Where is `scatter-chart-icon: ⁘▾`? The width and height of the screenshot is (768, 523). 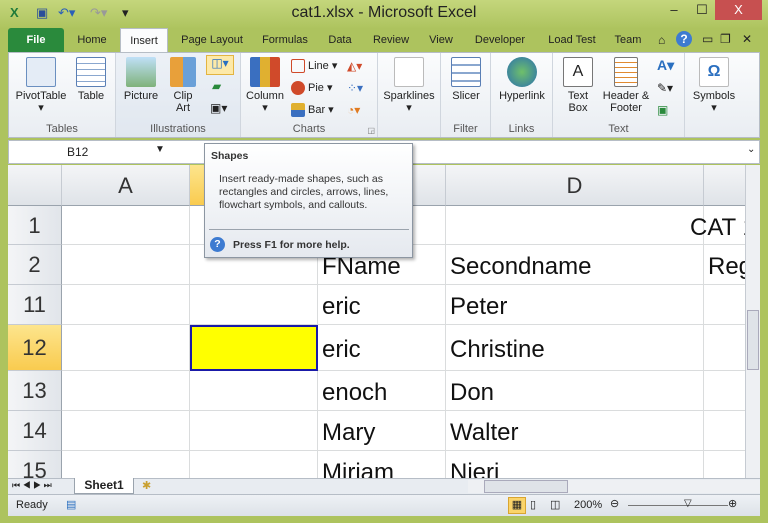
scatter-chart-icon: ⁘▾ is located at coordinates (355, 88).